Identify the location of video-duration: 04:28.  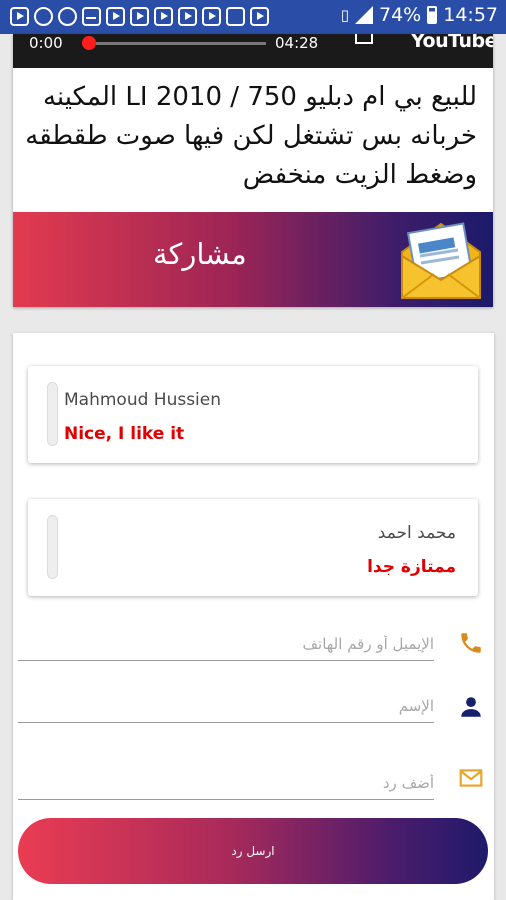
(297, 43).